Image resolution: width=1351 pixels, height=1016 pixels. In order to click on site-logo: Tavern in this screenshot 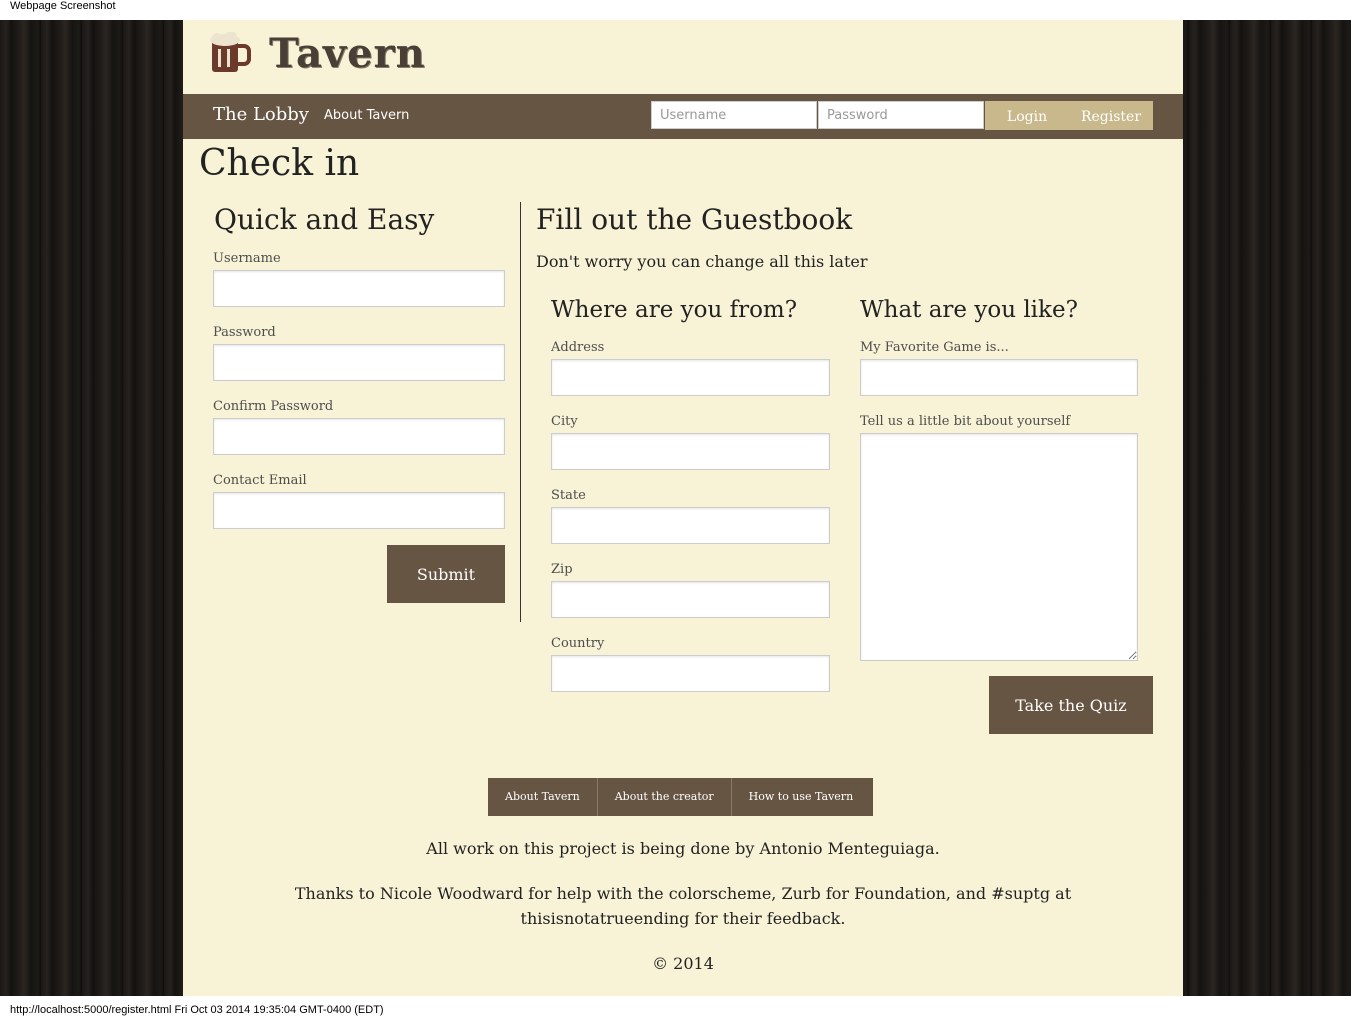, I will do `click(317, 53)`.